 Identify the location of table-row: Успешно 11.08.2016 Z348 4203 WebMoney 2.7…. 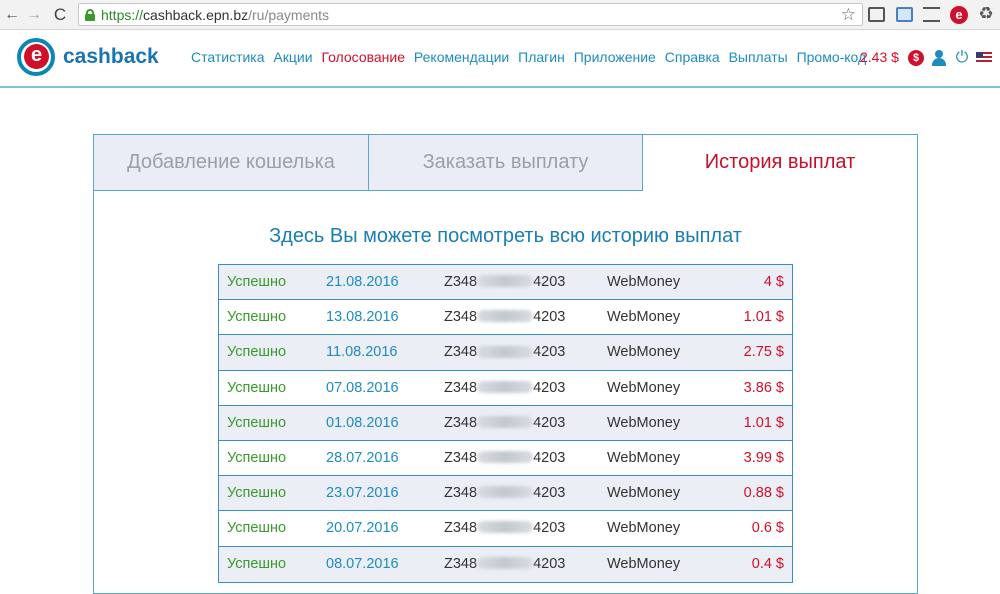
(505, 353).